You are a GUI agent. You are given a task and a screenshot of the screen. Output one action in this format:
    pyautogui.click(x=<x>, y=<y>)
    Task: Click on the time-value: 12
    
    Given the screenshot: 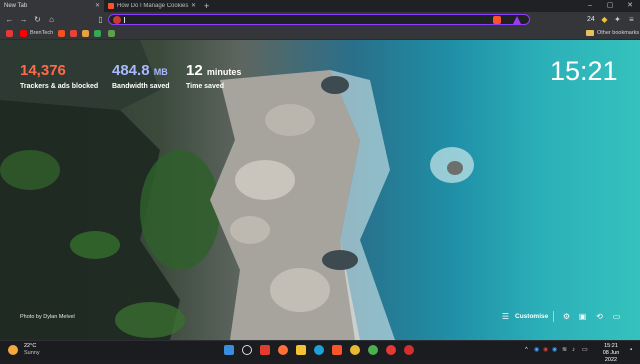 What is the action you would take?
    pyautogui.click(x=194, y=70)
    